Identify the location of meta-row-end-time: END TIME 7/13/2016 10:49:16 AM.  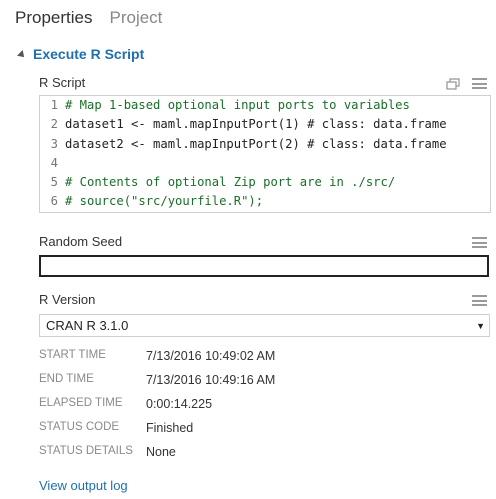
(157, 380).